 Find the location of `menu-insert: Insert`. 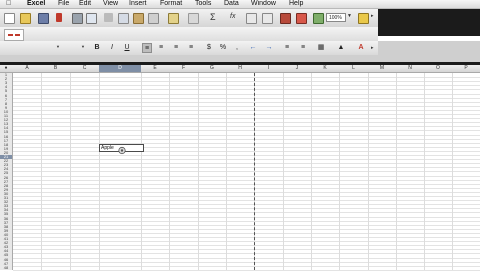

menu-insert: Insert is located at coordinates (138, 4).